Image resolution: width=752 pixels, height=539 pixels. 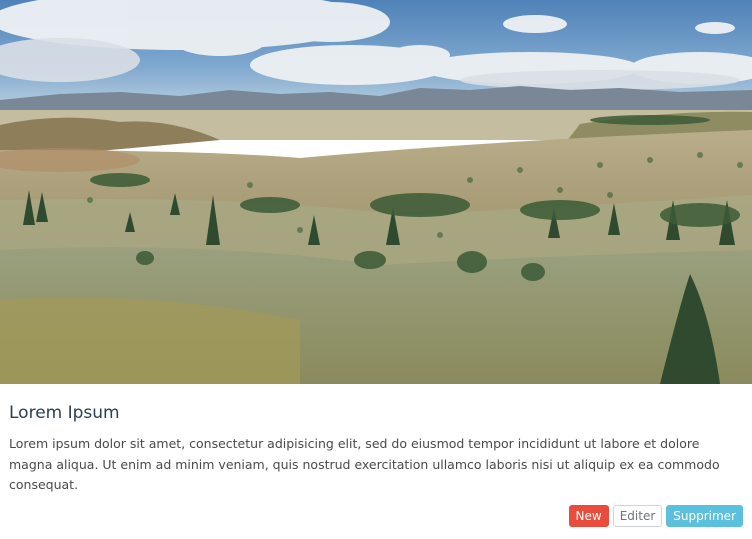 I want to click on delete-button: Supprimer, so click(x=704, y=516).